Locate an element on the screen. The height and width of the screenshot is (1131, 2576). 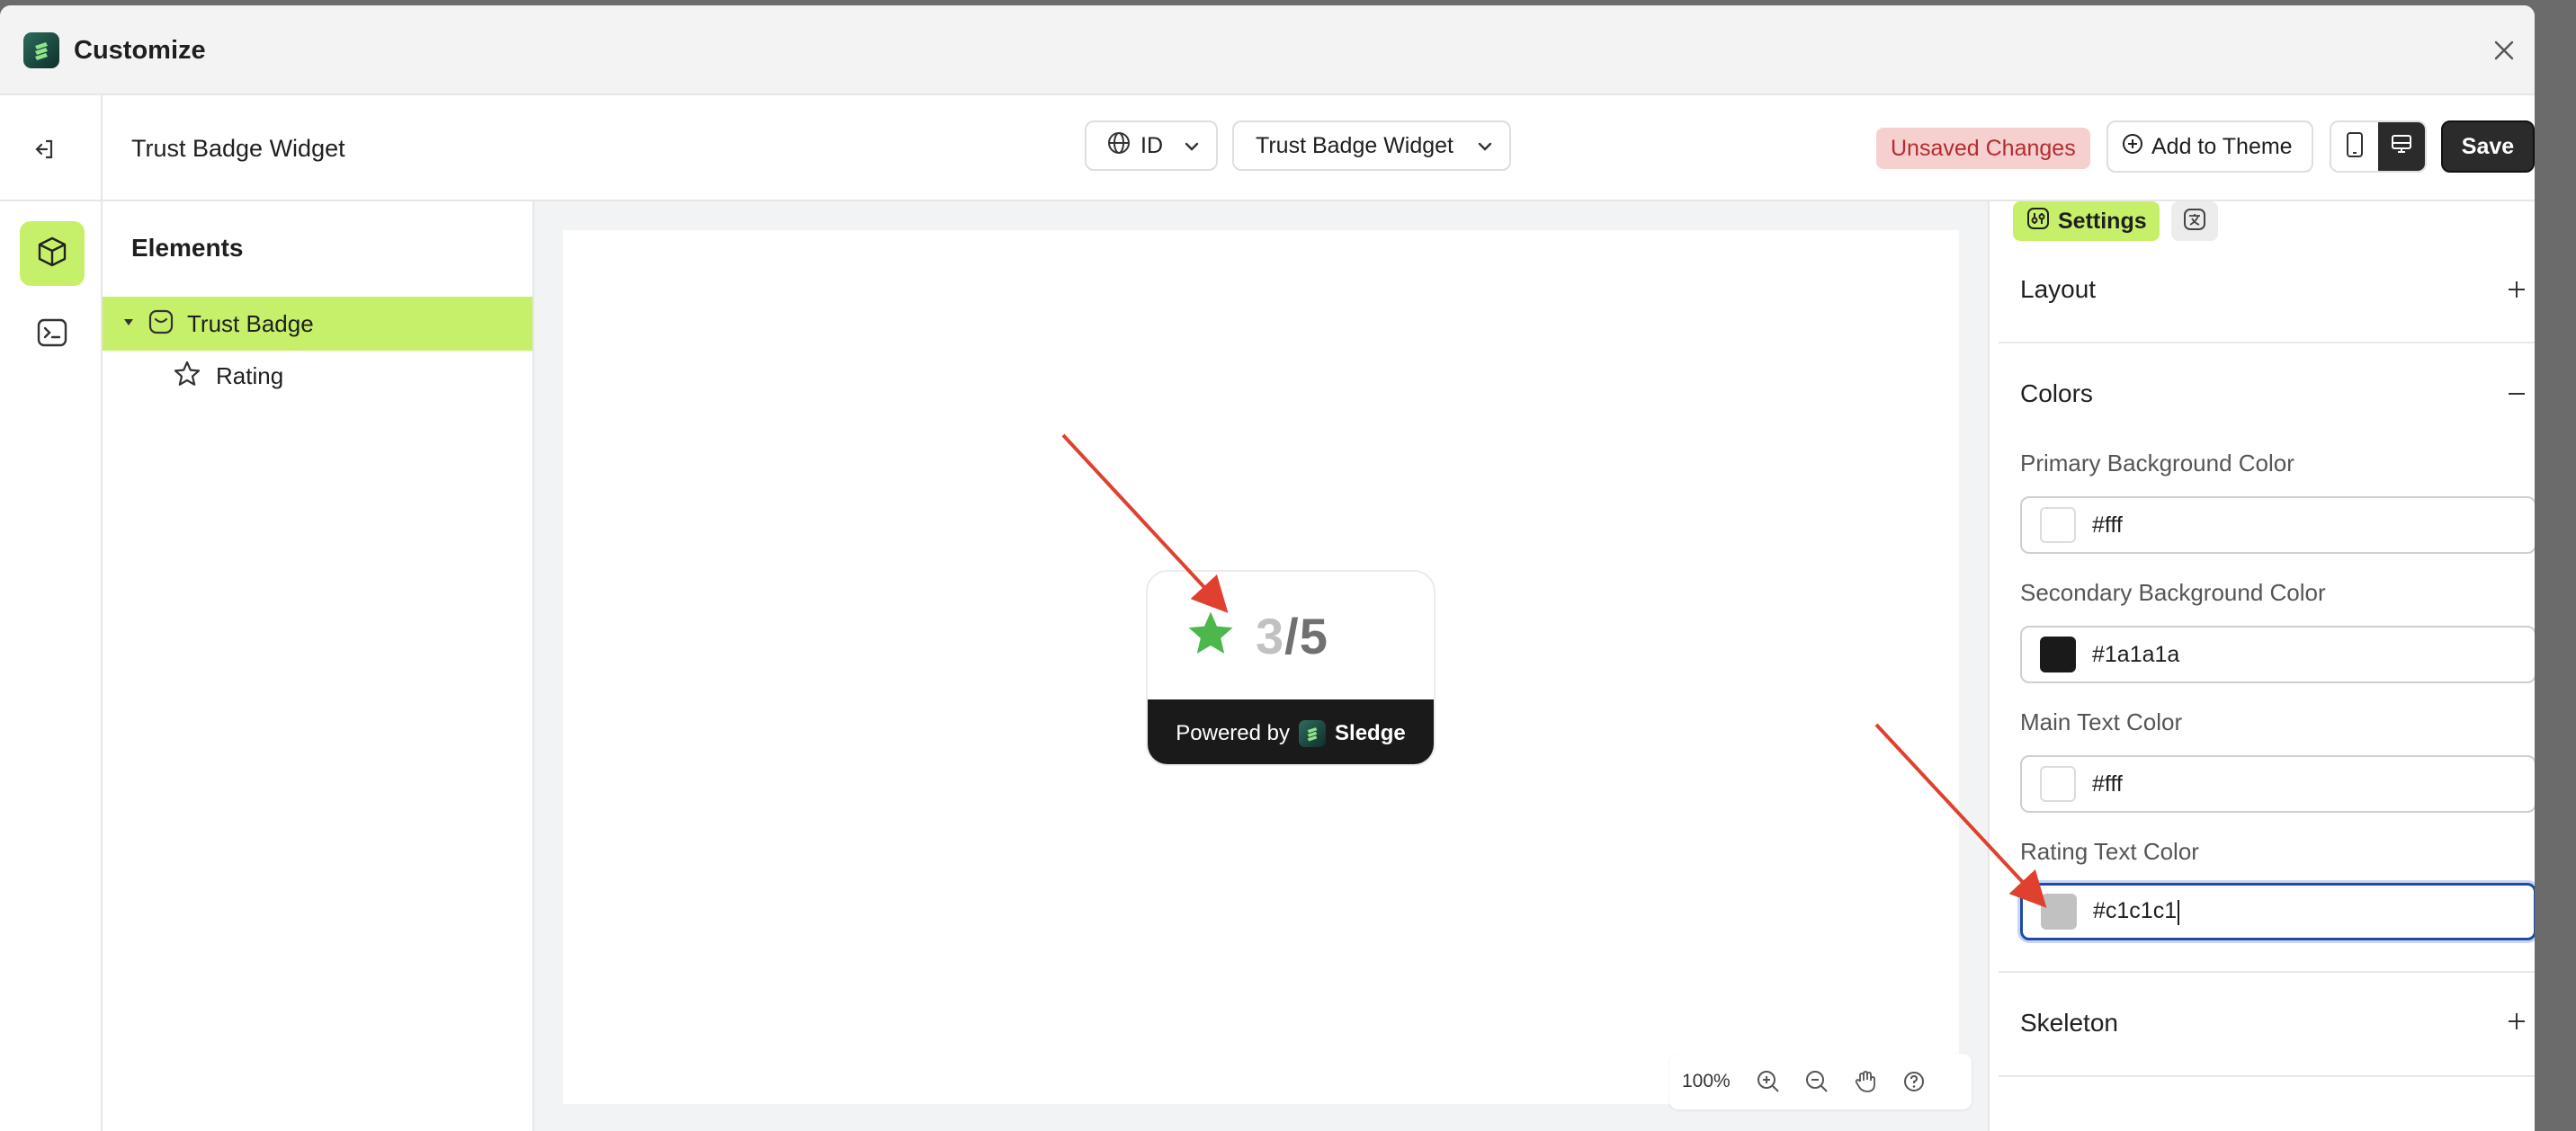
tab-translate is located at coordinates (2194, 221).